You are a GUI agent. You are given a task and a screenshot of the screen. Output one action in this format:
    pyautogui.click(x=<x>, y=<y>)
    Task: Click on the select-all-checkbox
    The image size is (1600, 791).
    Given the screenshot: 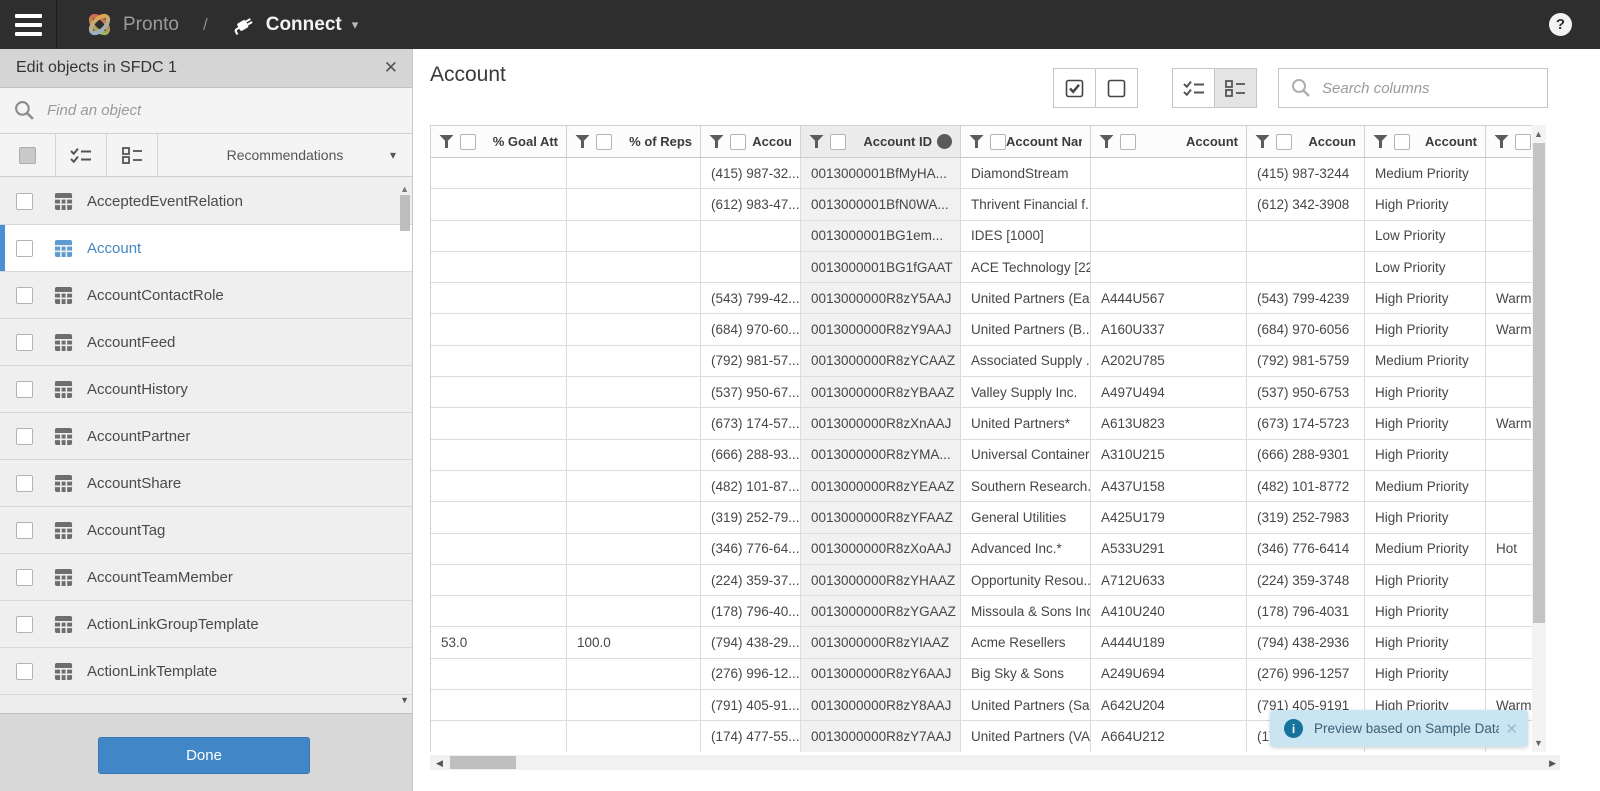 What is the action you would take?
    pyautogui.click(x=28, y=155)
    